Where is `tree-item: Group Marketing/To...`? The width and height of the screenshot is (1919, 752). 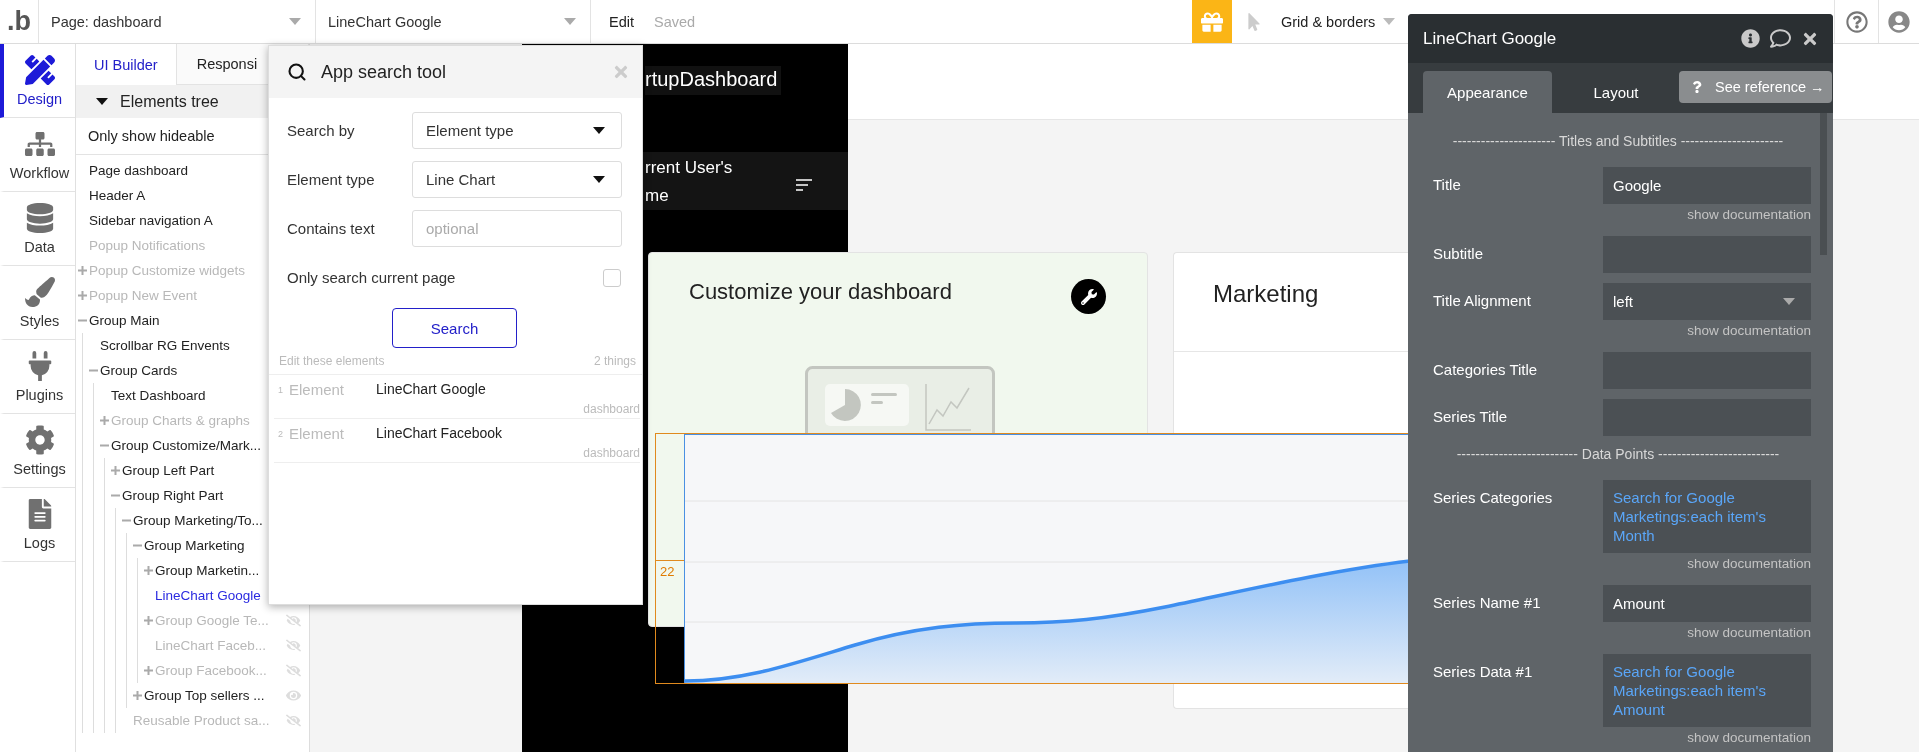
tree-item: Group Marketing/To... is located at coordinates (215, 520).